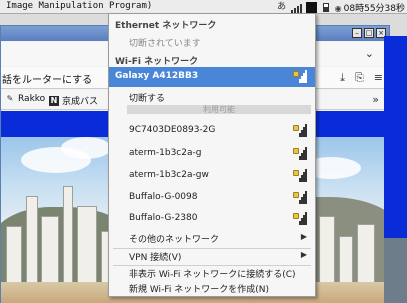 This screenshot has height=303, width=407. I want to click on wifi-network-item: aterm-1b3c2a-gw, so click(212, 176).